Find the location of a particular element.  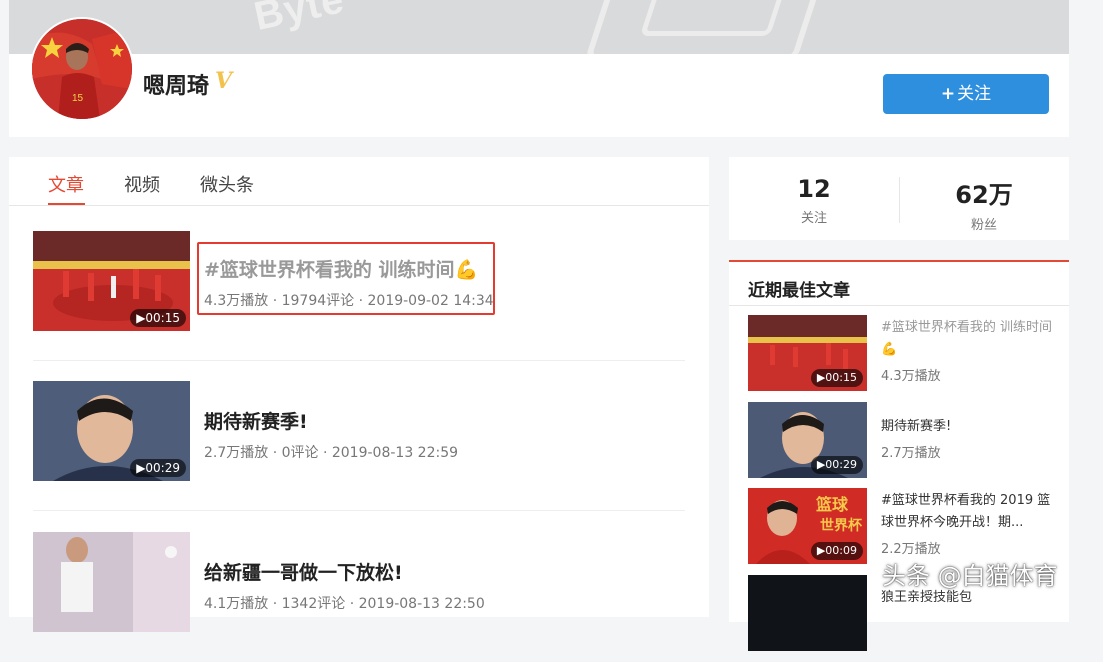

best-article-meta: 2.2万播放 is located at coordinates (911, 549).